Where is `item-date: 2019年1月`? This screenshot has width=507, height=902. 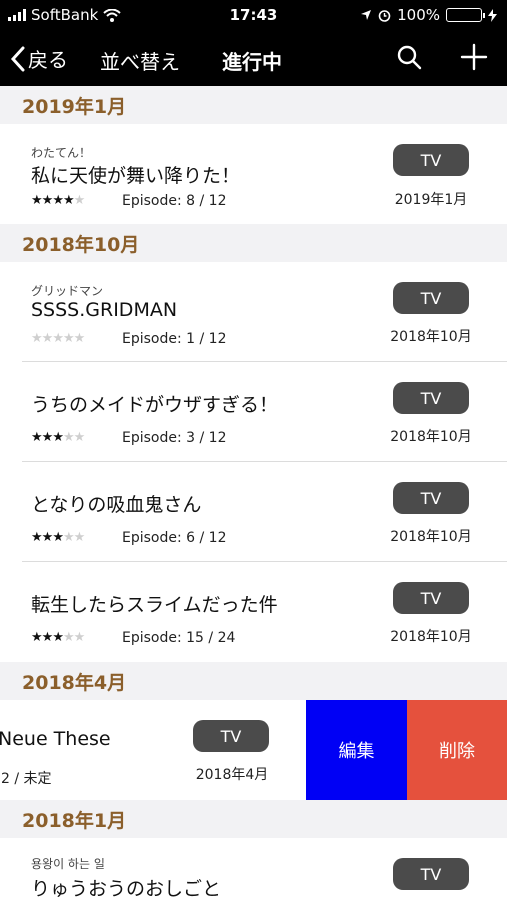 item-date: 2019年1月 is located at coordinates (431, 200).